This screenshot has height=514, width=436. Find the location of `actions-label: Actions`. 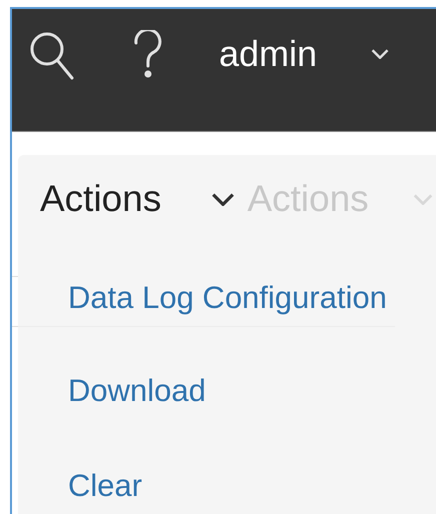

actions-label: Actions is located at coordinates (101, 199).